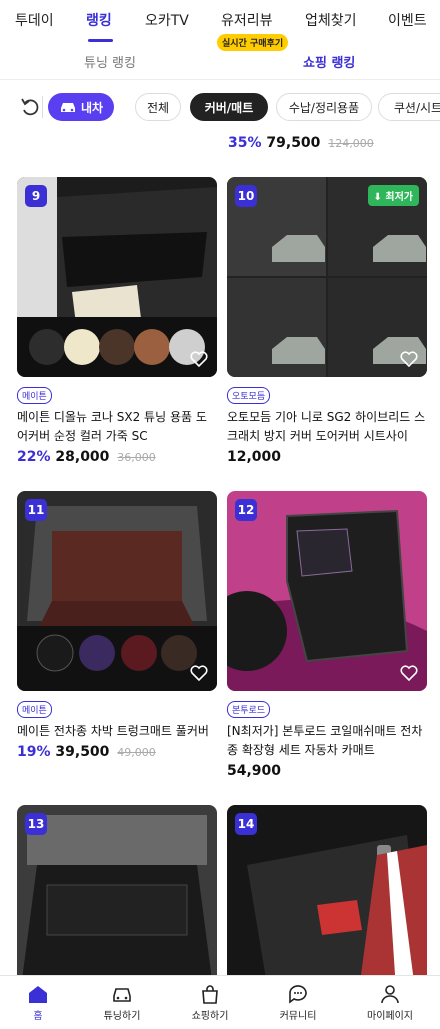  I want to click on price: 39,500, so click(82, 752).